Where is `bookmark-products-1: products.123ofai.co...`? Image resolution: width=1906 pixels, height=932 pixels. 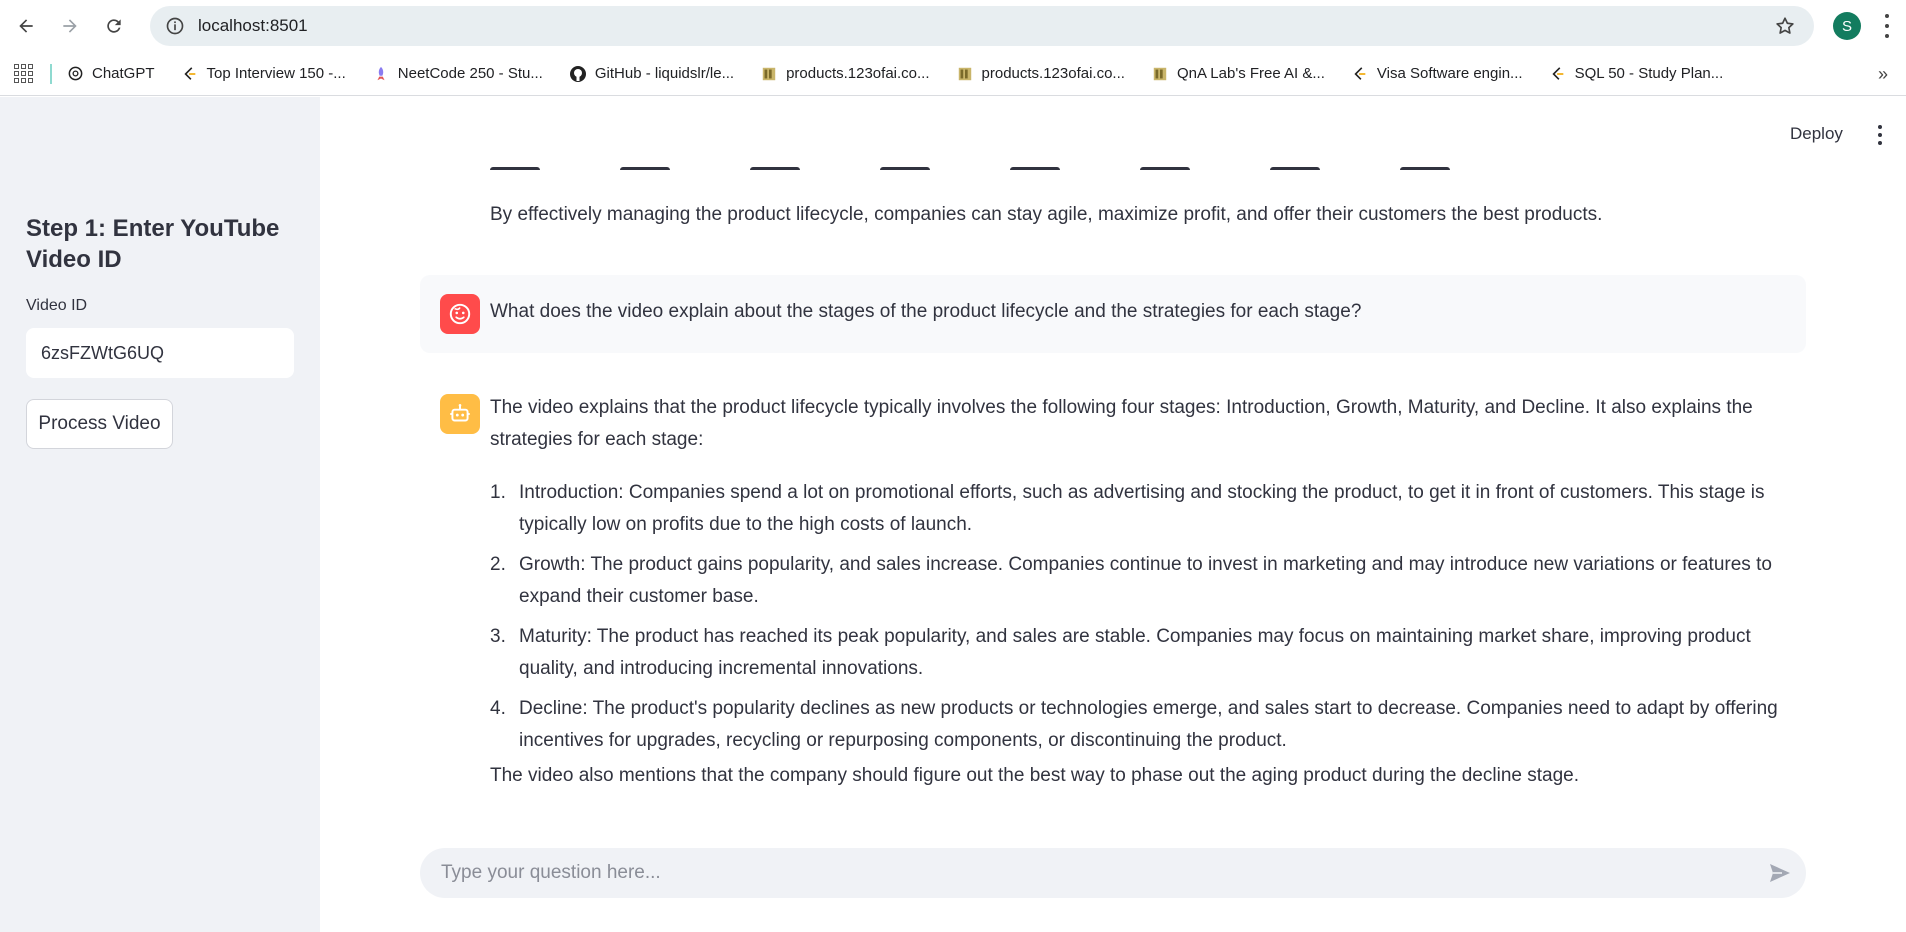 bookmark-products-1: products.123ofai.co... is located at coordinates (845, 74).